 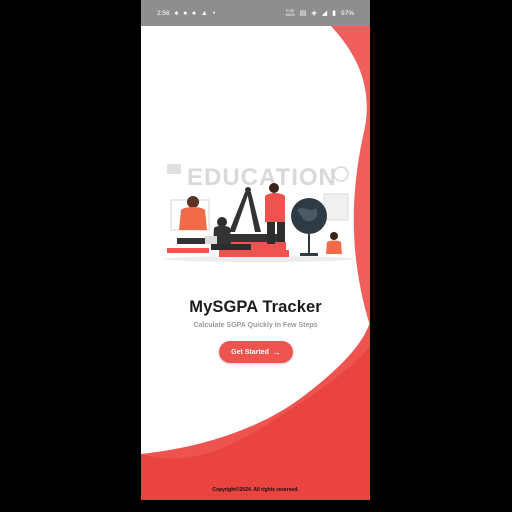 What do you see at coordinates (204, 13) in the screenshot?
I see `drive-icon: ▲` at bounding box center [204, 13].